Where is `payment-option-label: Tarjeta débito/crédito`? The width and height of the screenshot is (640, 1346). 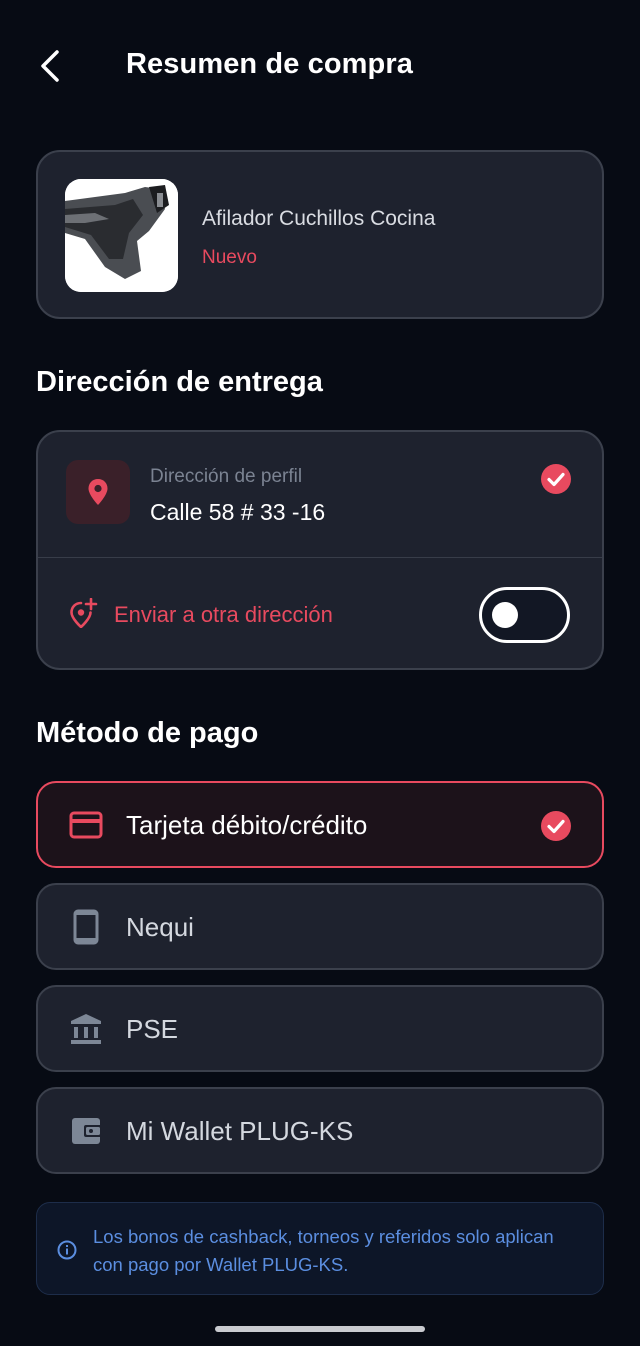 payment-option-label: Tarjeta débito/crédito is located at coordinates (247, 825).